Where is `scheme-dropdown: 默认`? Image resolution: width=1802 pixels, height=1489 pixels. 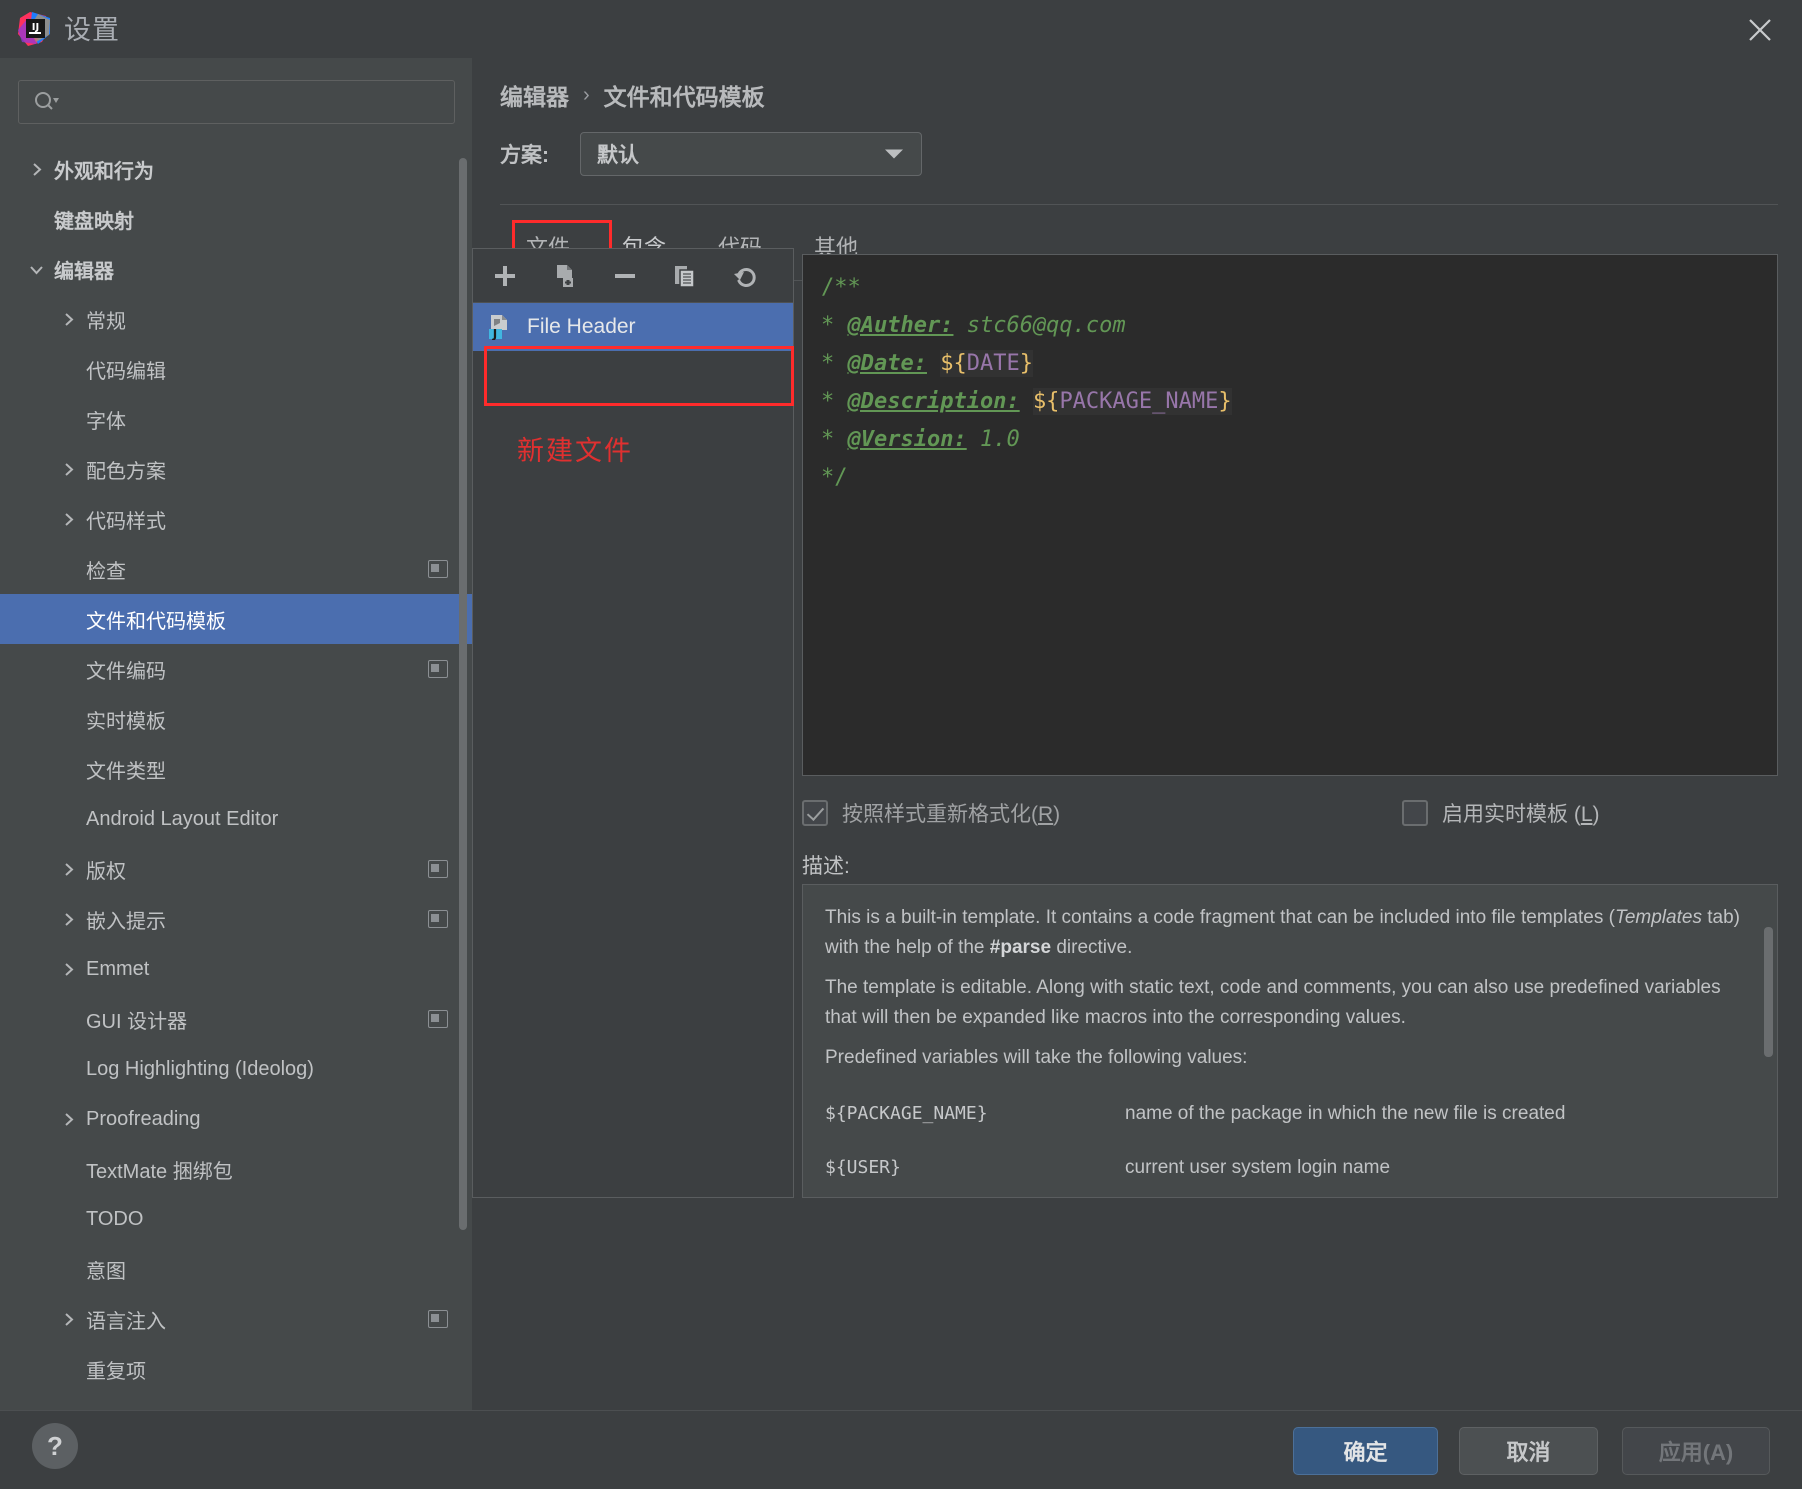 scheme-dropdown: 默认 is located at coordinates (751, 154).